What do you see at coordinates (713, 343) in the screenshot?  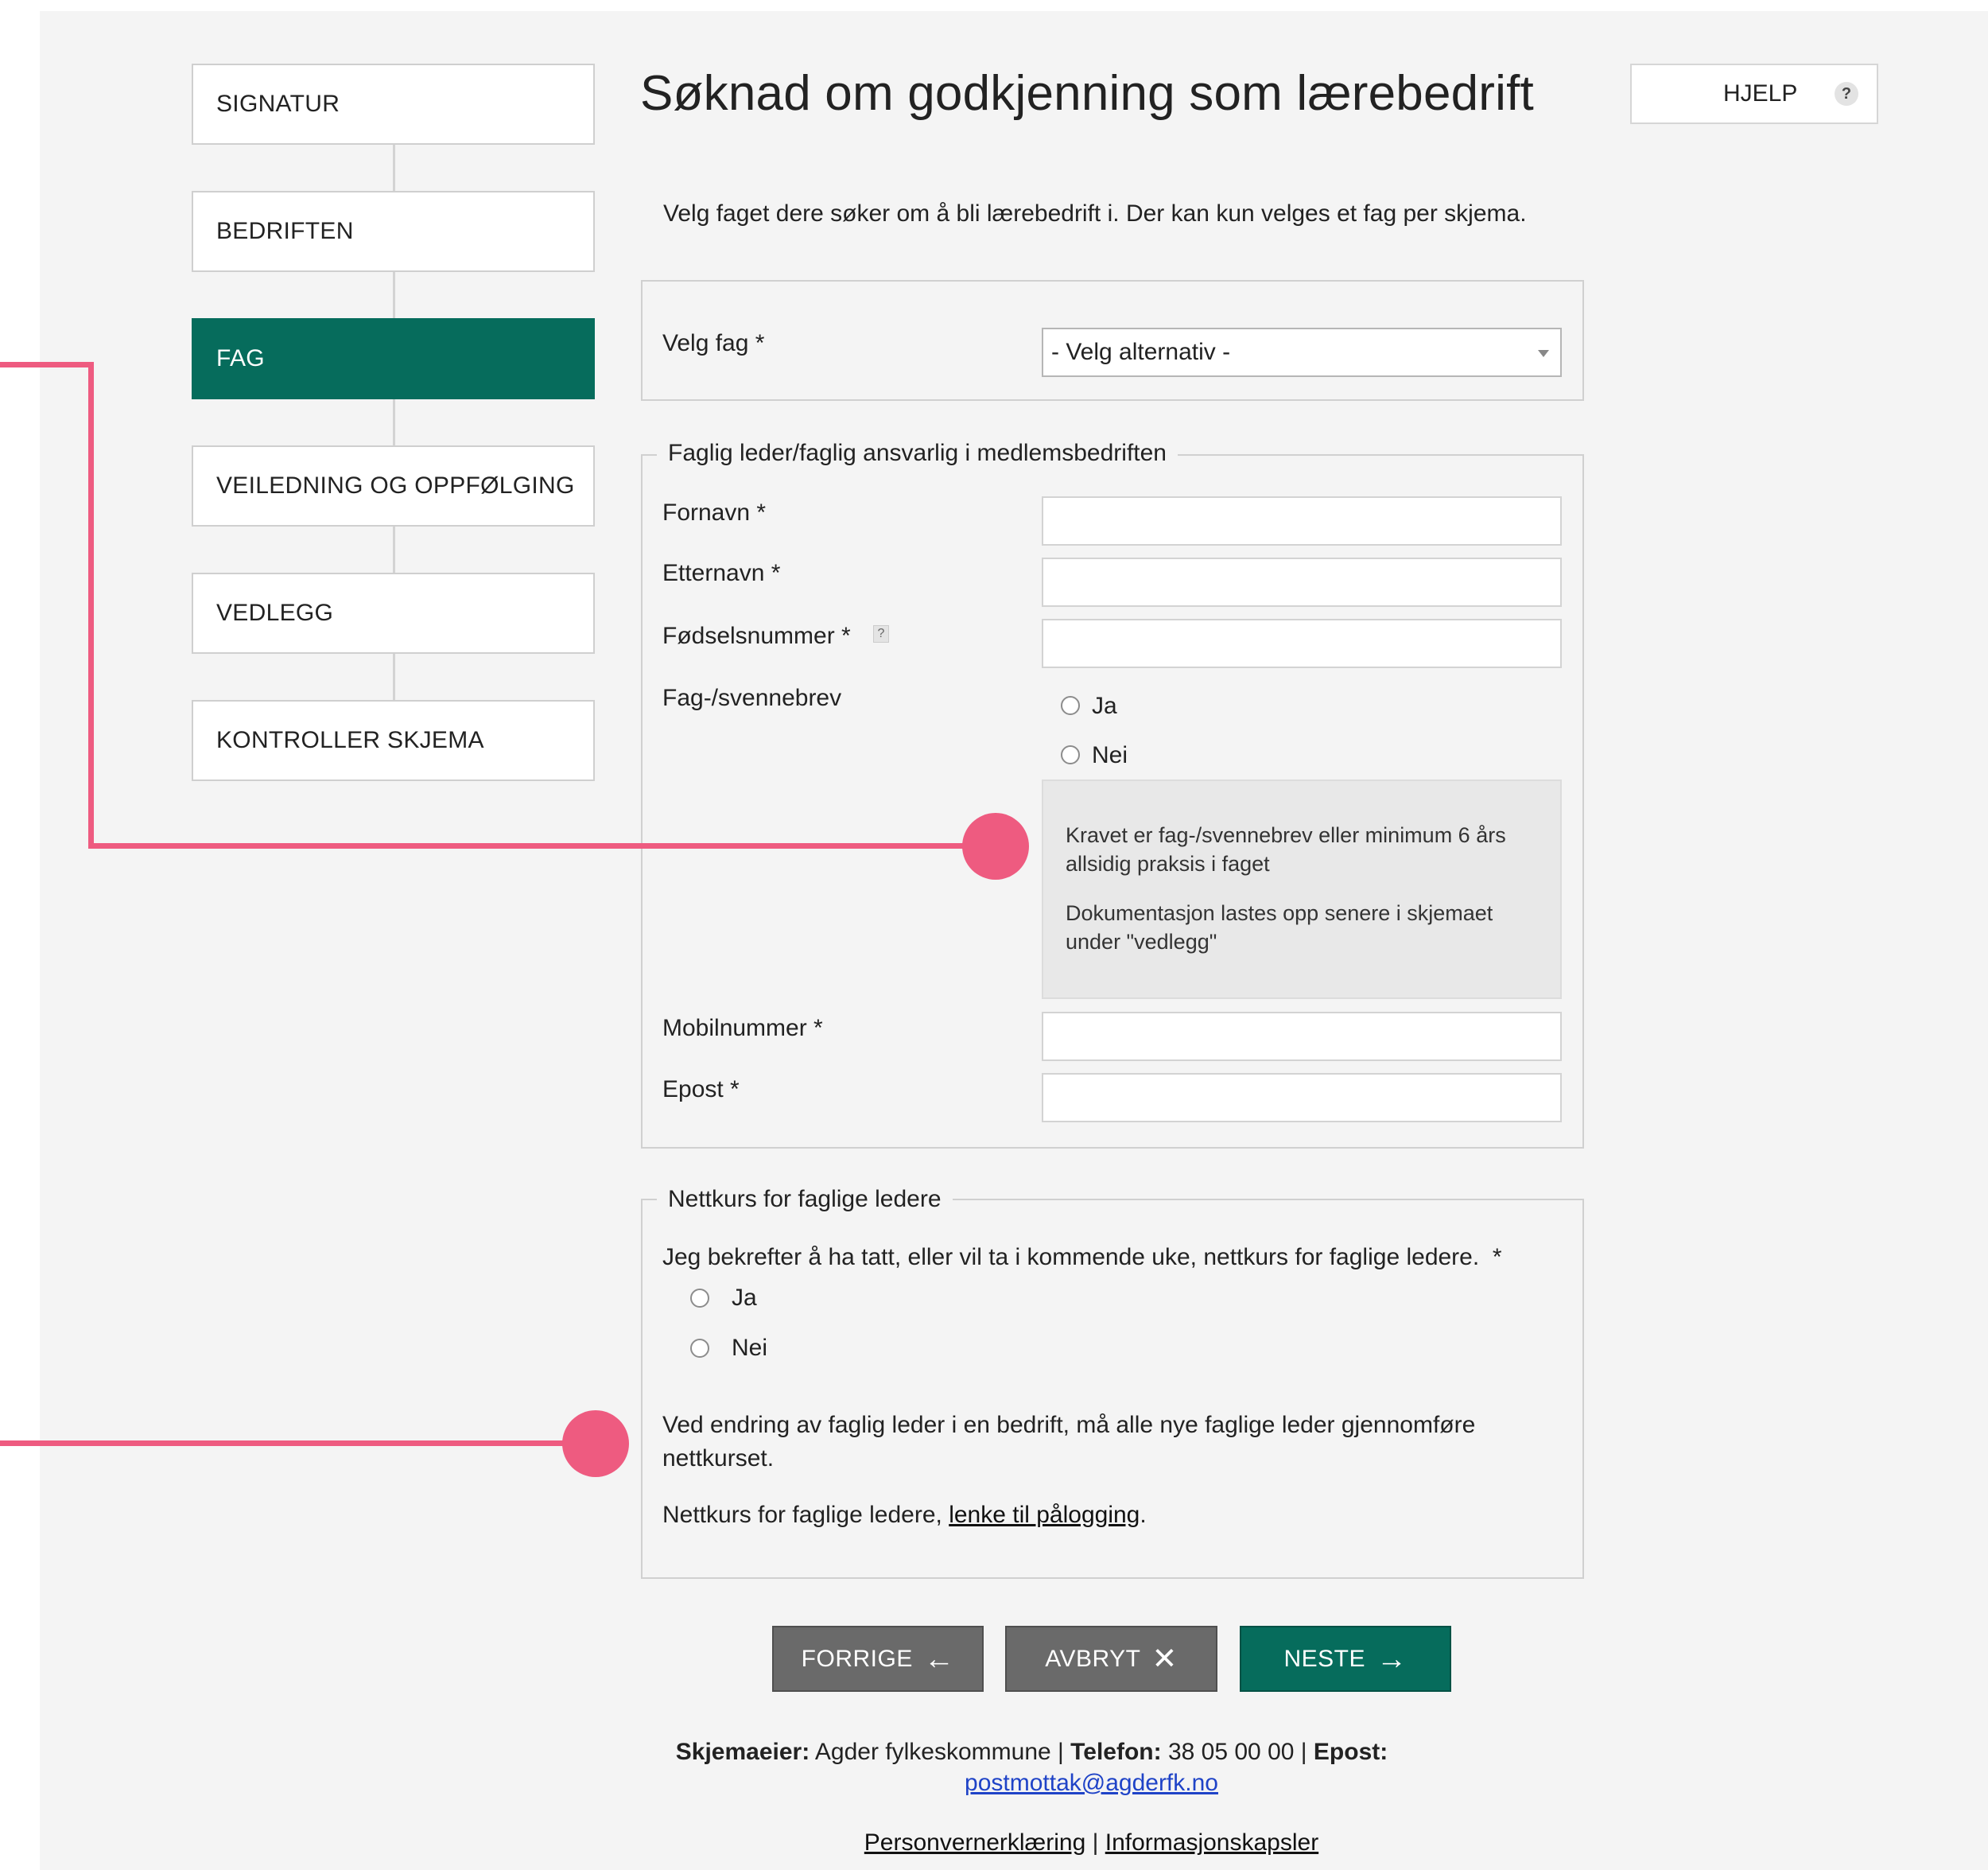 I see `fag-select-label: Velg fag *` at bounding box center [713, 343].